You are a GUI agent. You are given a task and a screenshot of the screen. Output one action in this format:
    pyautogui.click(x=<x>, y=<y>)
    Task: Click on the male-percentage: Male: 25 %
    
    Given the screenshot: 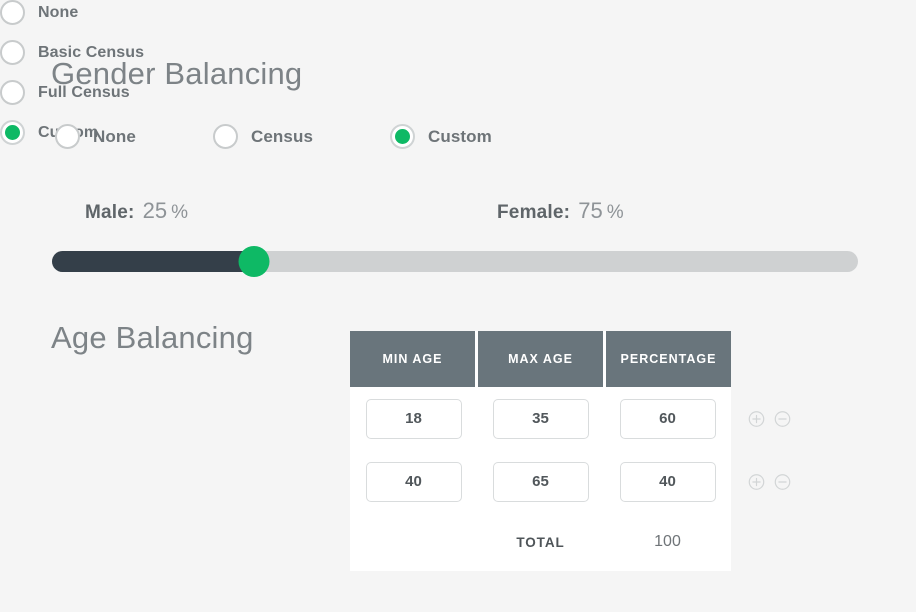 What is the action you would take?
    pyautogui.click(x=136, y=211)
    